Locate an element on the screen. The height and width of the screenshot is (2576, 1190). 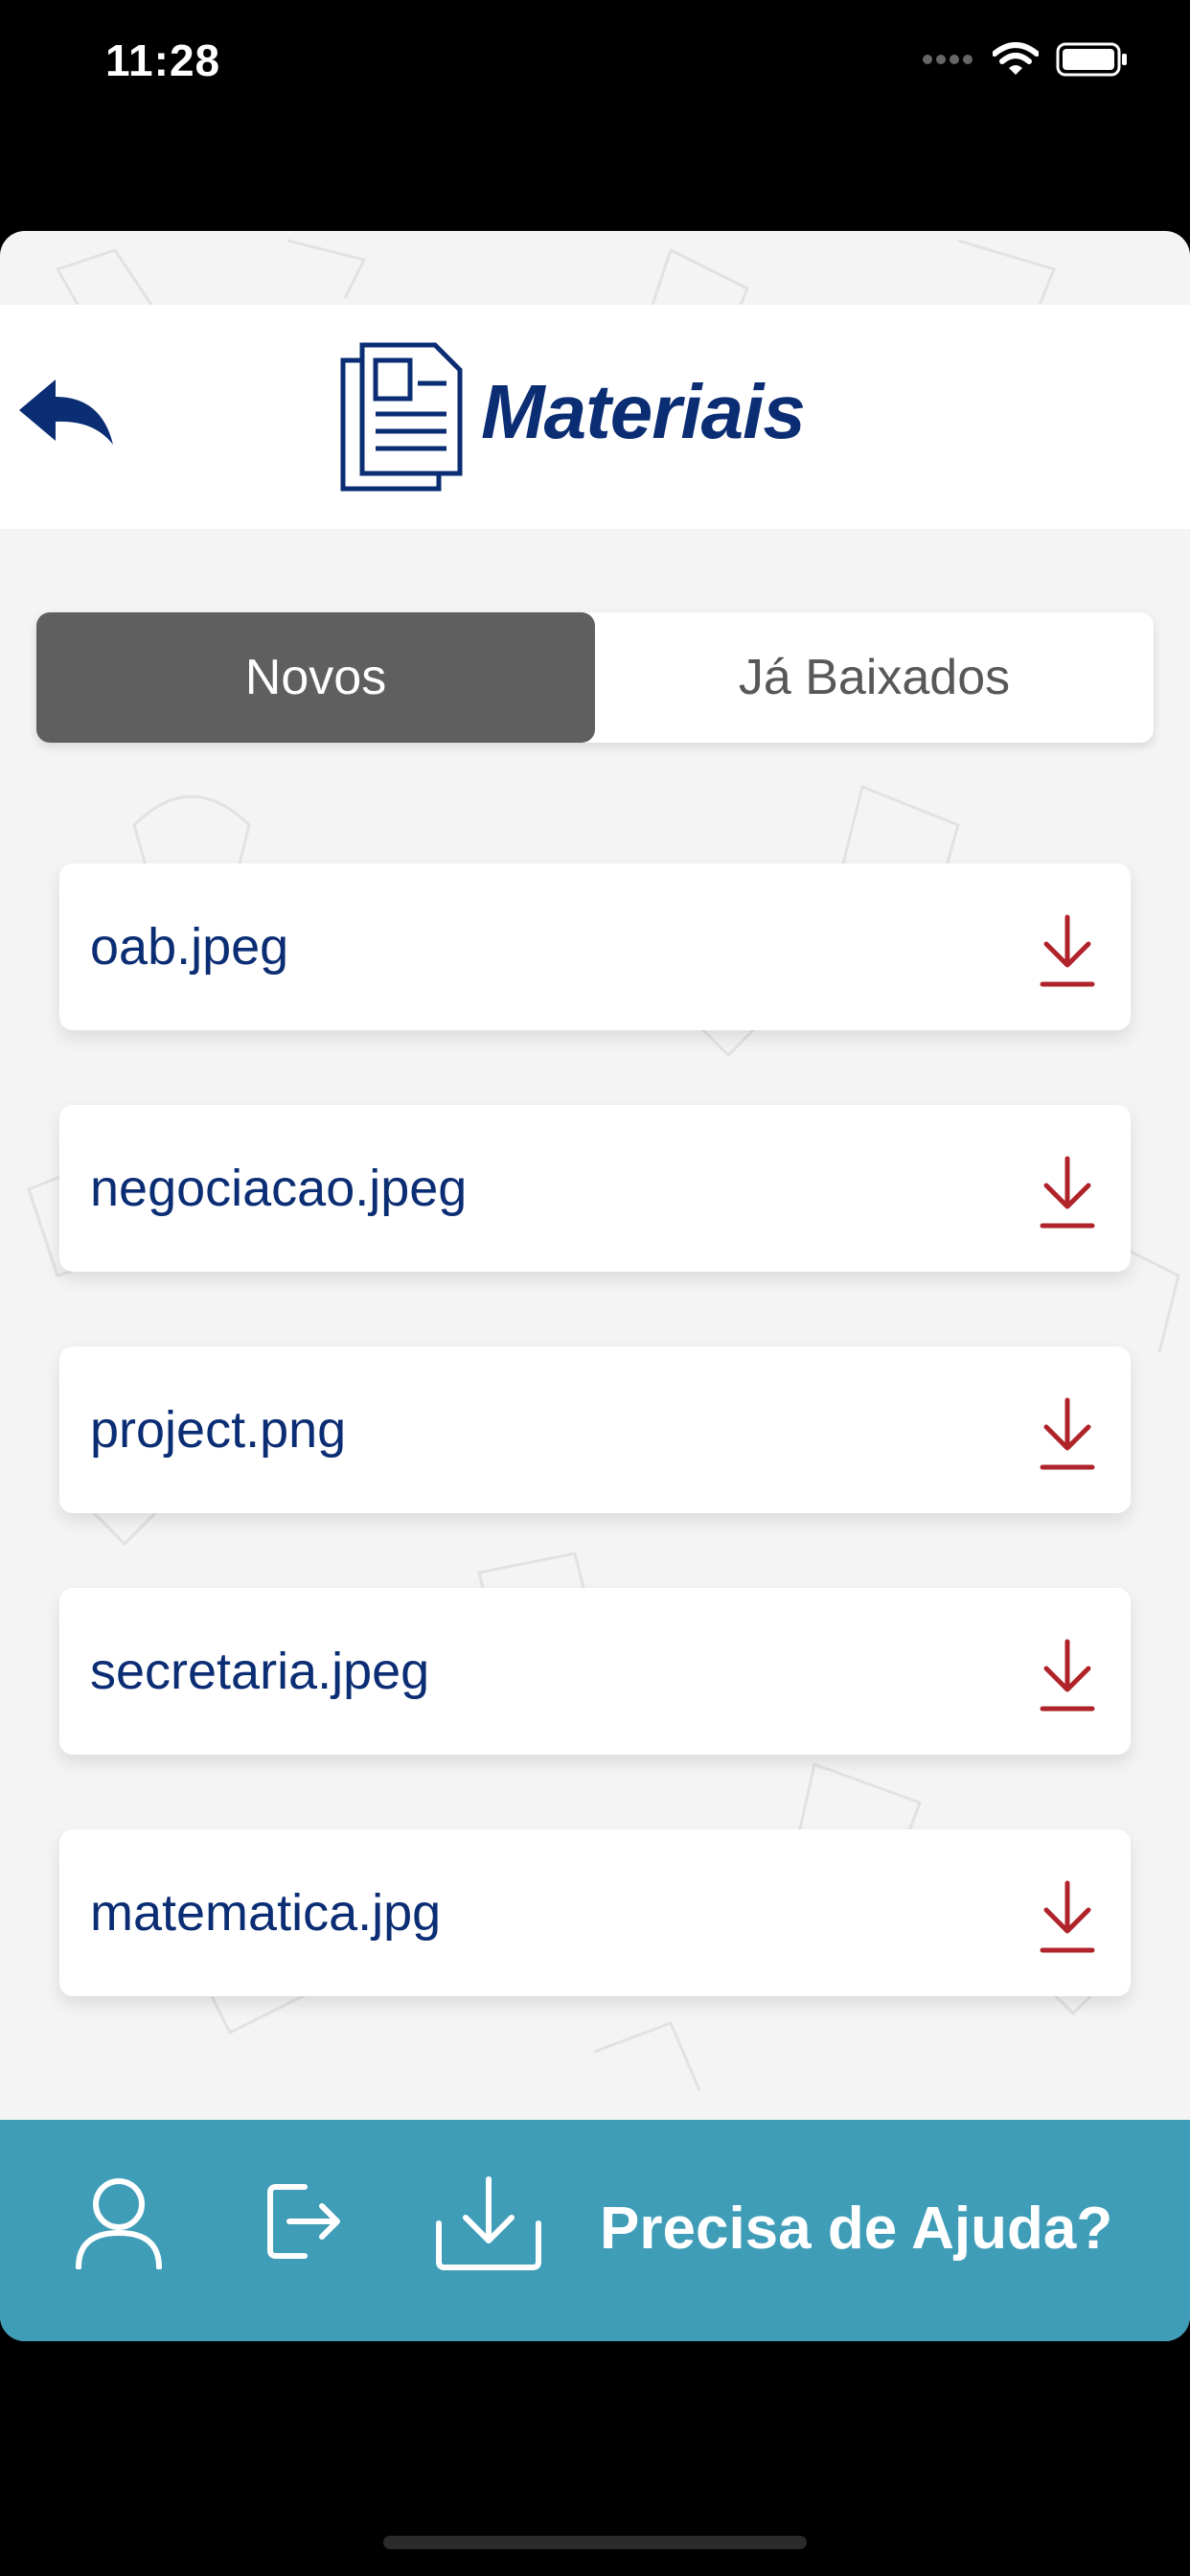
file-name: oab.jpeg is located at coordinates (190, 947).